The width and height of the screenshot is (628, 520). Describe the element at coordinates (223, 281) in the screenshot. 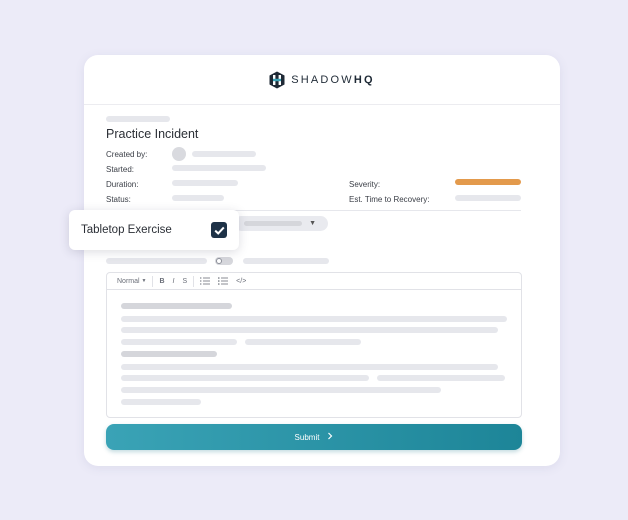

I see `bullet-list-icon` at that location.